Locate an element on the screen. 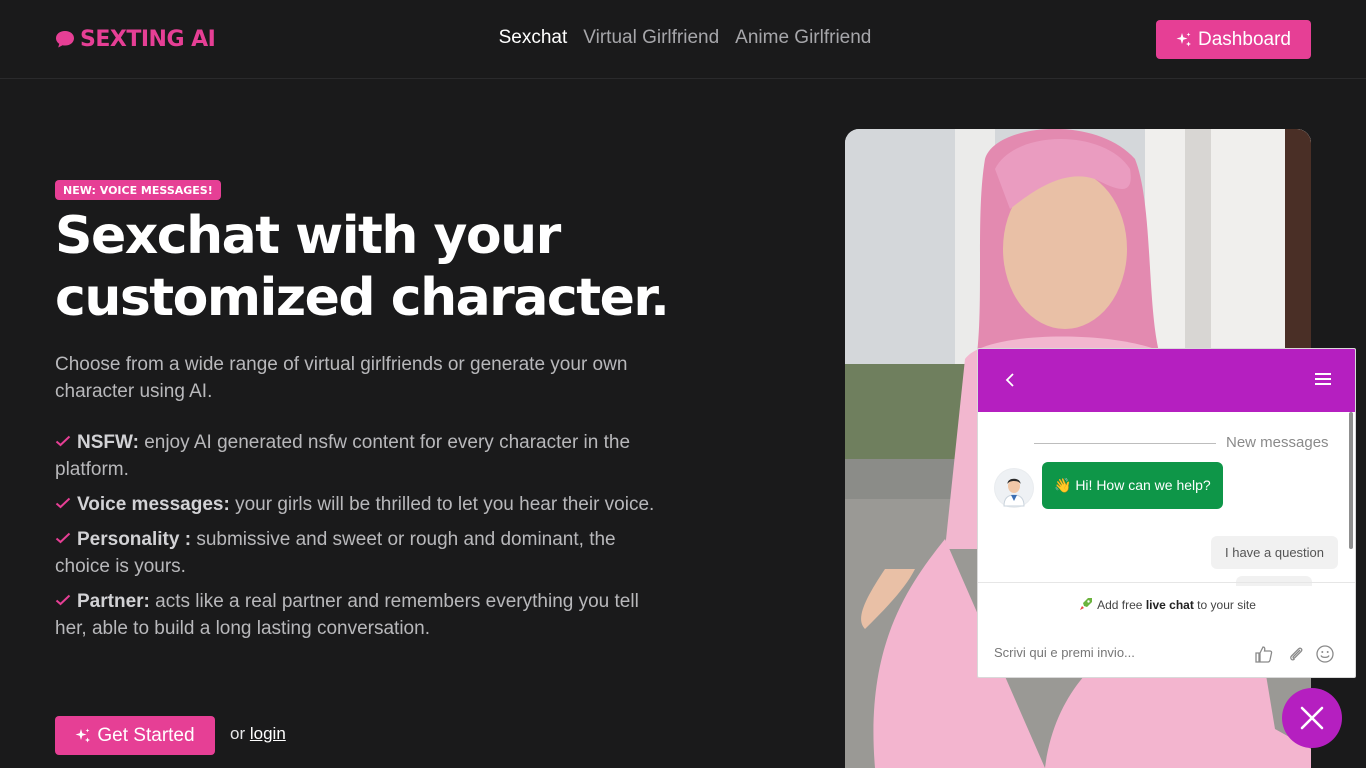 The image size is (1366, 768). or-text: or is located at coordinates (238, 733).